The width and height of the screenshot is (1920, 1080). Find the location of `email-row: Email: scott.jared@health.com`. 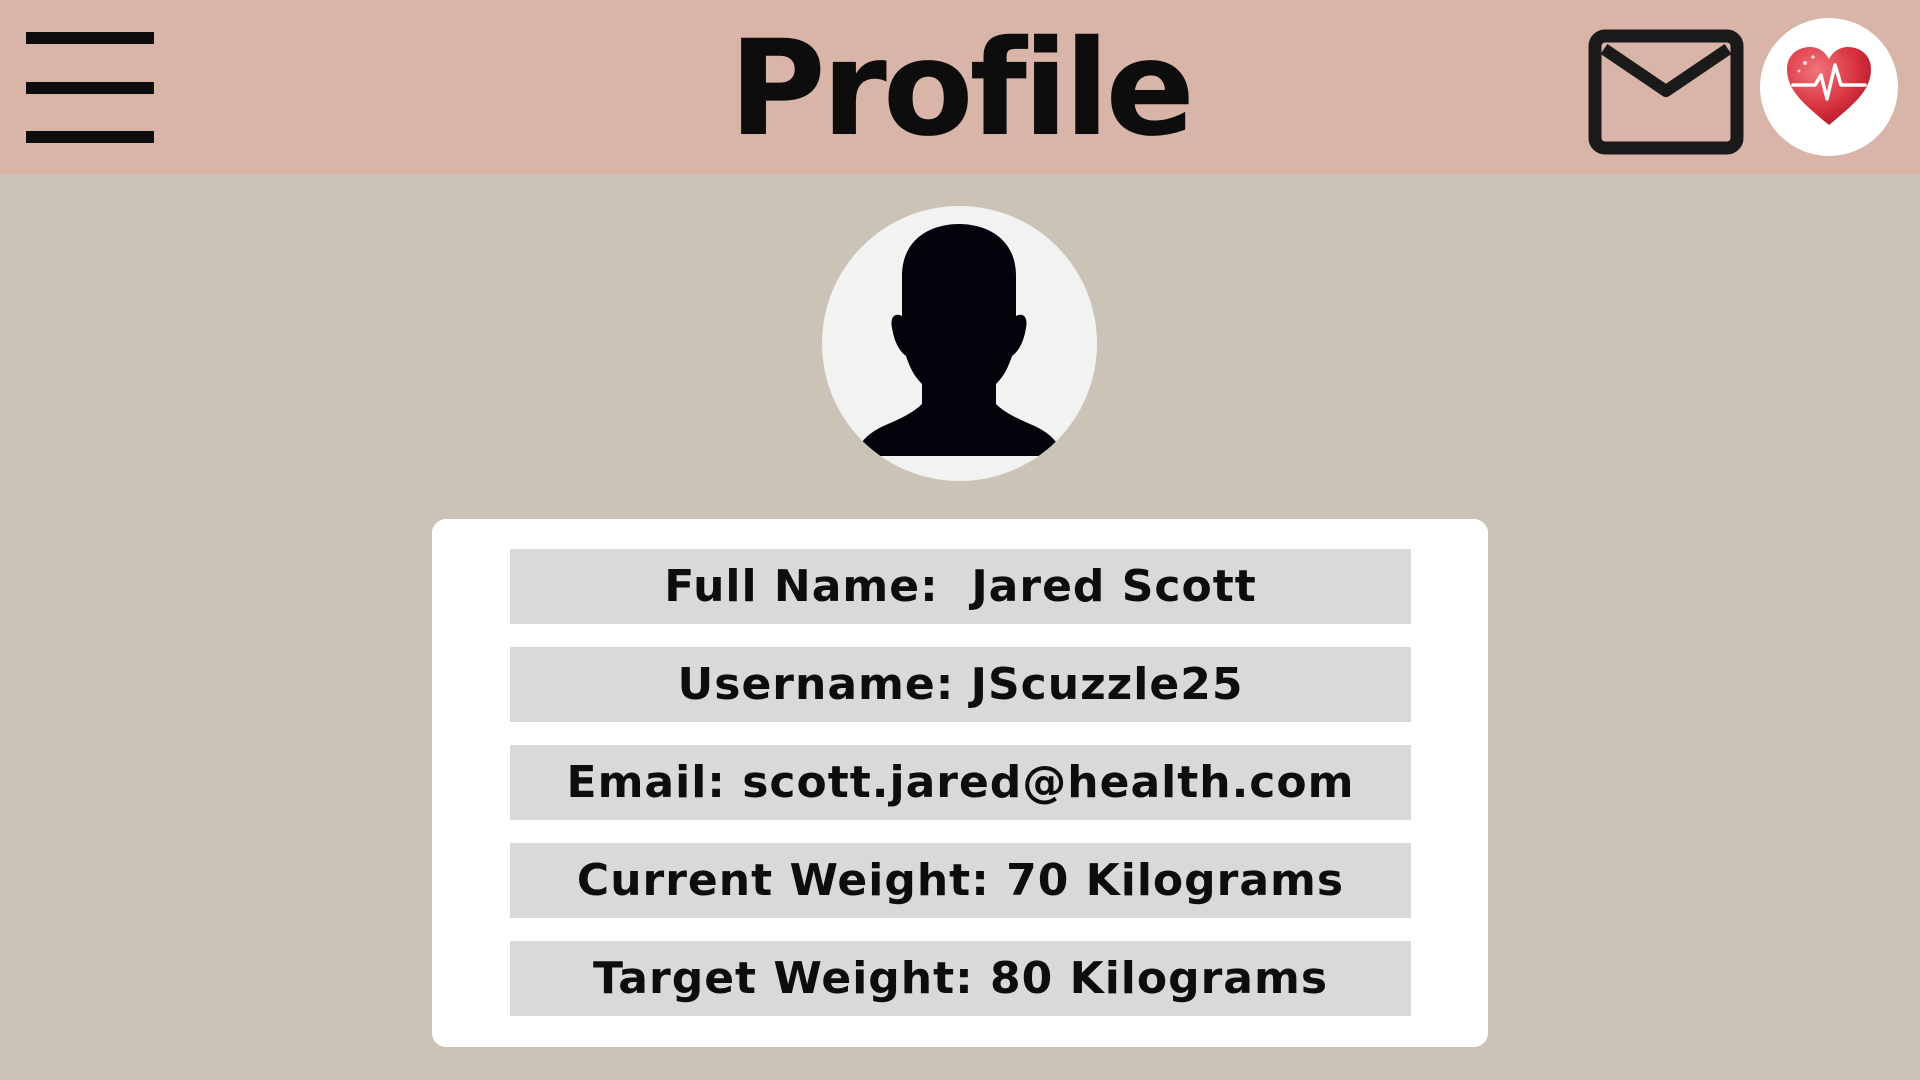

email-row: Email: scott.jared@health.com is located at coordinates (960, 782).